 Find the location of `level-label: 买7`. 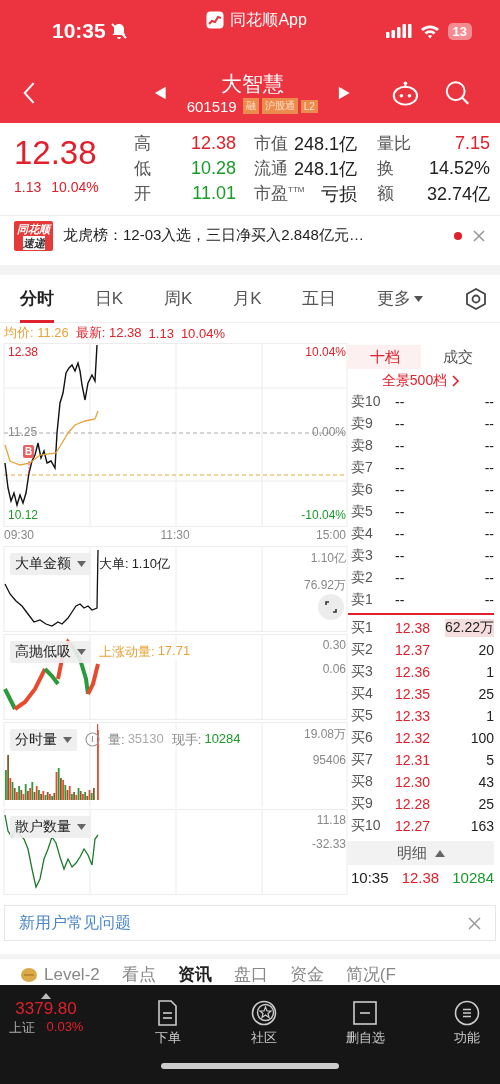

level-label: 买7 is located at coordinates (362, 760).